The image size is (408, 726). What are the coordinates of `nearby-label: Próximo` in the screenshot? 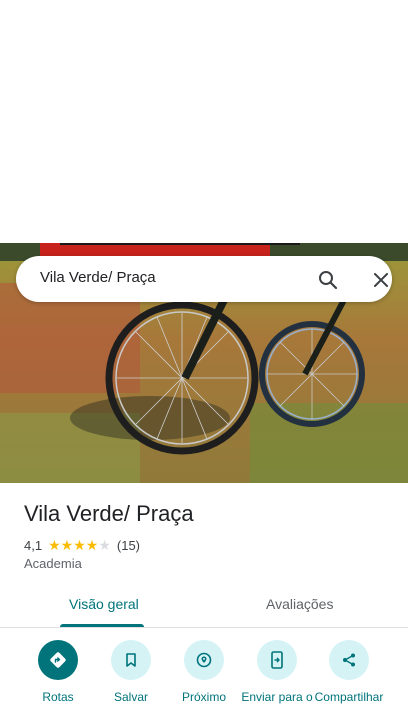 It's located at (203, 697).